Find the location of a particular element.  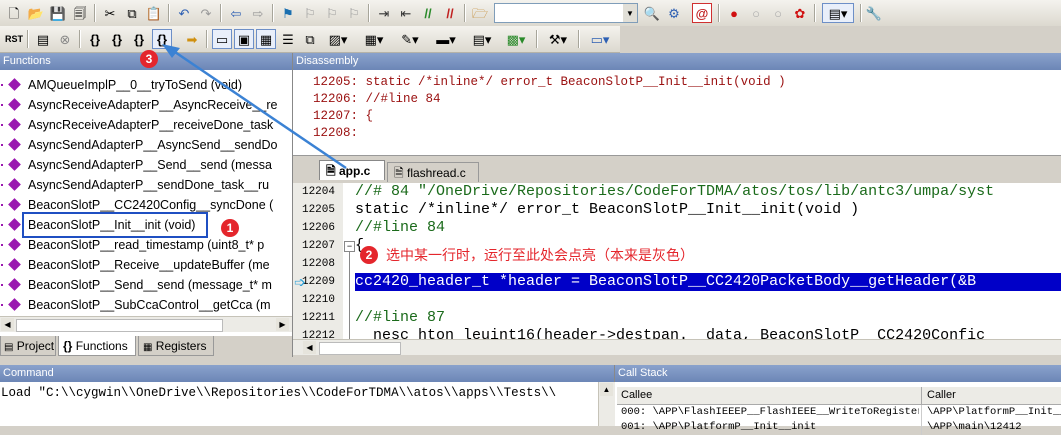

annotation-arrow-head is located at coordinates (171, 51).